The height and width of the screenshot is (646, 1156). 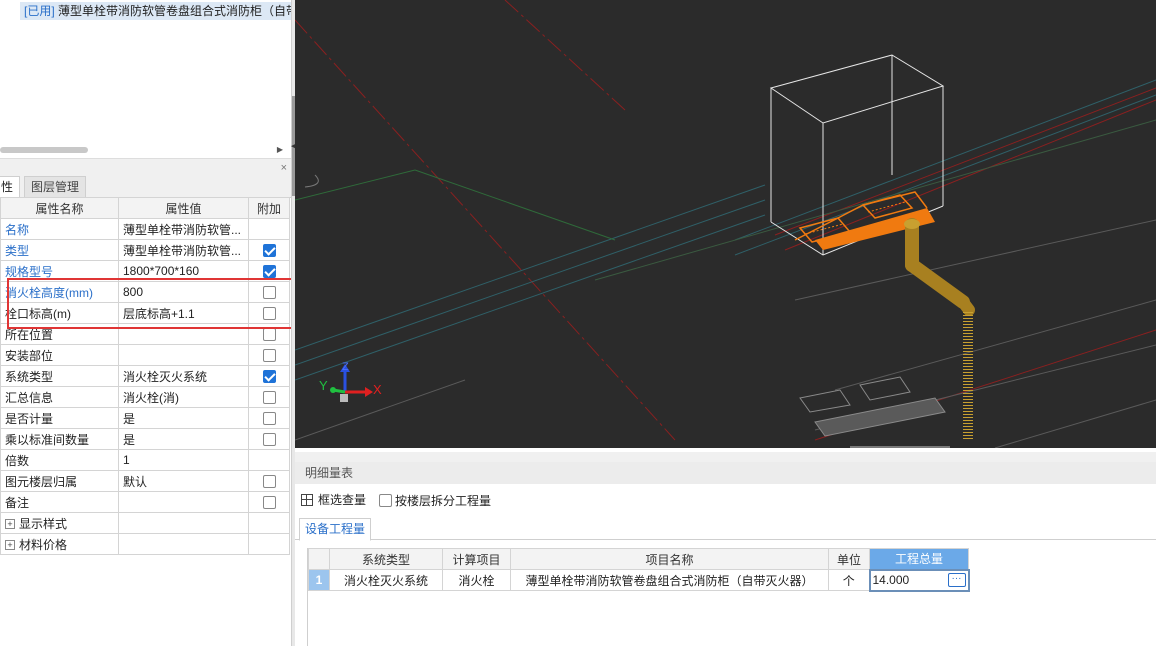 What do you see at coordinates (59, 439) in the screenshot?
I see `property-name: 乘以标准间数量` at bounding box center [59, 439].